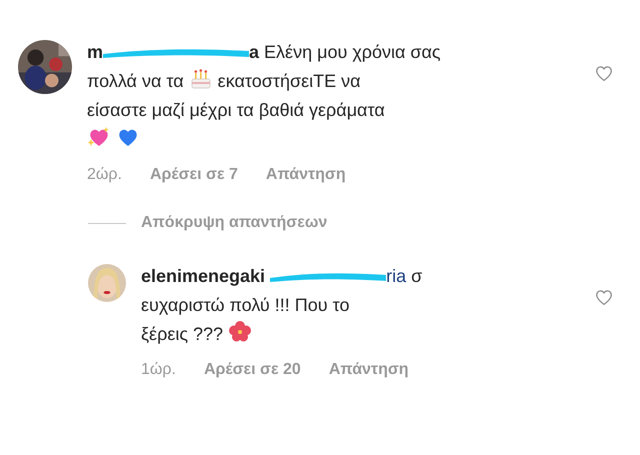 The image size is (640, 455). I want to click on likes-count: Αρέσει σε 20, so click(252, 370).